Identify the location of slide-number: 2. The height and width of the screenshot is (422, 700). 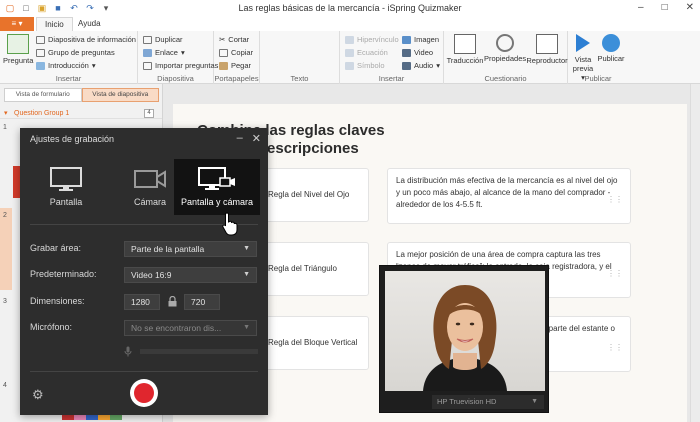
(5, 215).